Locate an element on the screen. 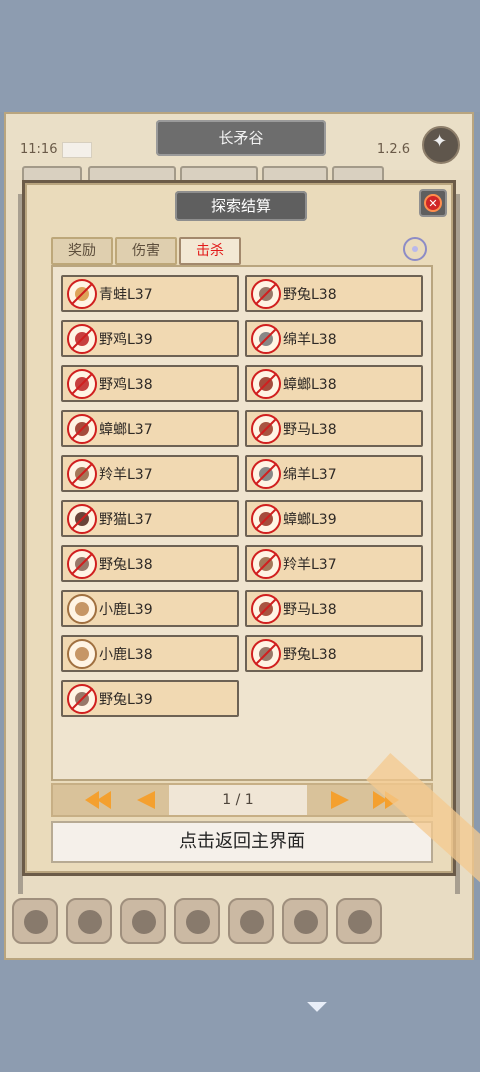 Image resolution: width=480 pixels, height=1072 pixels. kill-entry-name: 野鸡L38 is located at coordinates (126, 384).